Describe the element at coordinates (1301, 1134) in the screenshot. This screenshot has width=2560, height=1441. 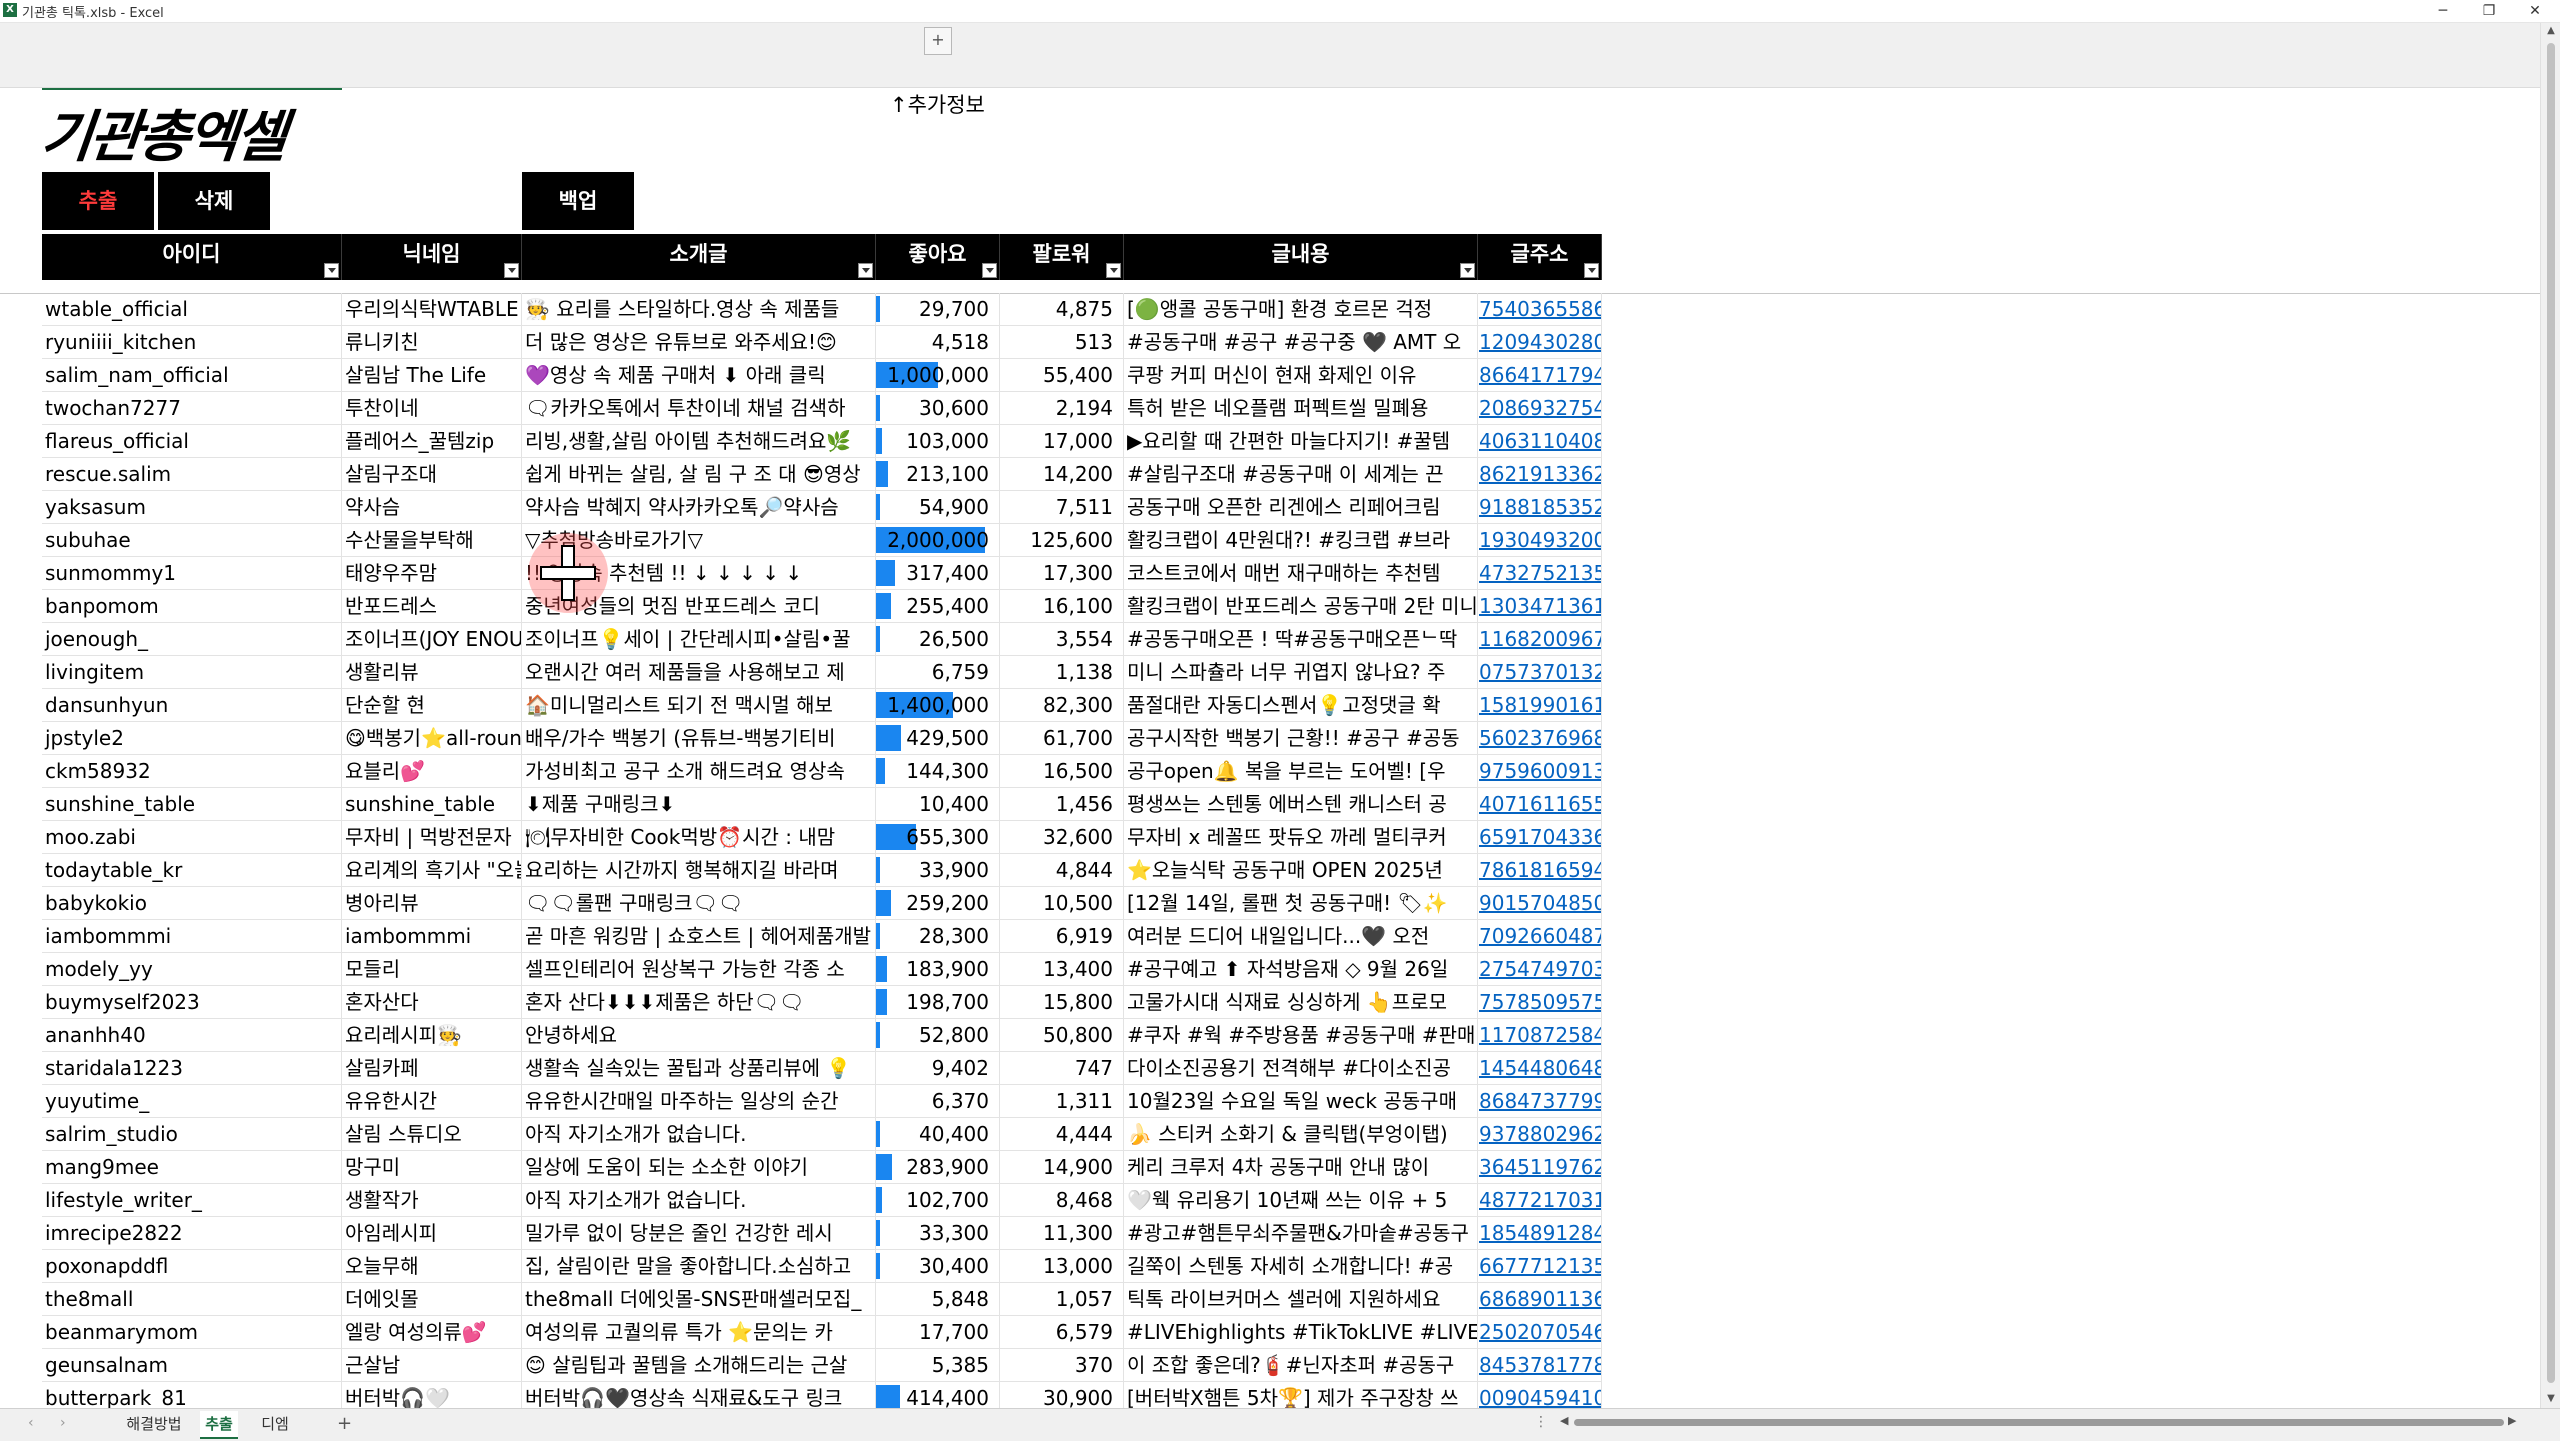
I see `cell-content: 🍌 스티커 소화기 & 클릭탭(부엉이탭)` at that location.